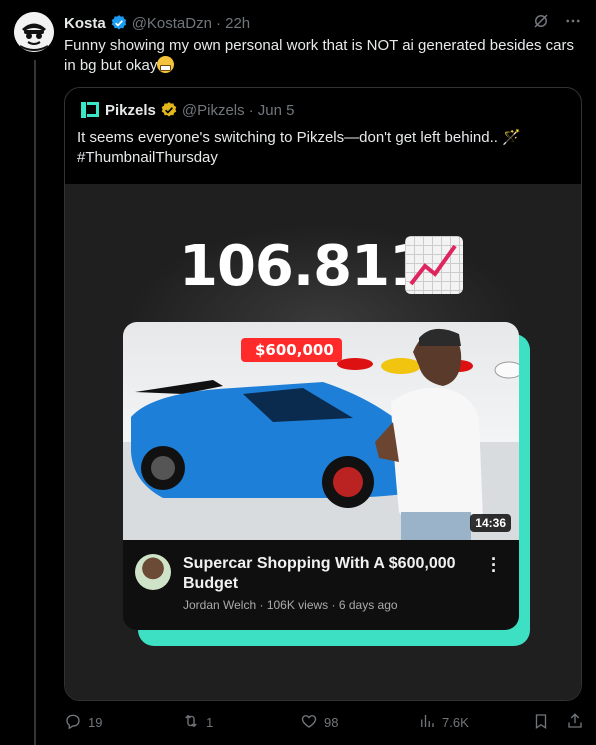 This screenshot has height=745, width=596. What do you see at coordinates (331, 722) in the screenshot?
I see `like-count: 98` at bounding box center [331, 722].